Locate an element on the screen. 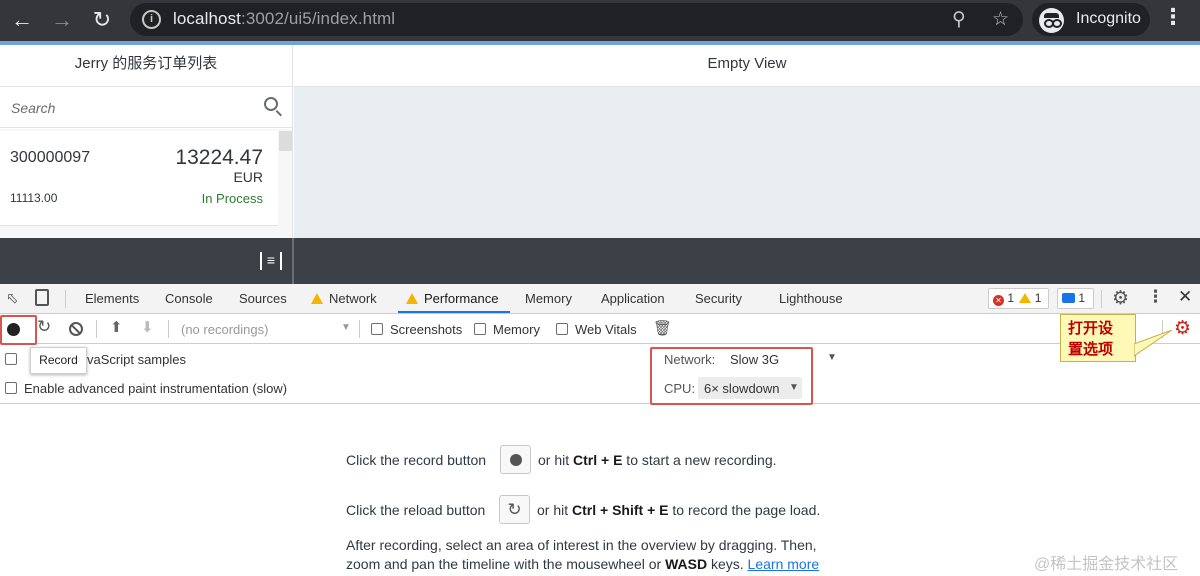 This screenshot has height=576, width=1200. screenshots-checkbox is located at coordinates (377, 329).